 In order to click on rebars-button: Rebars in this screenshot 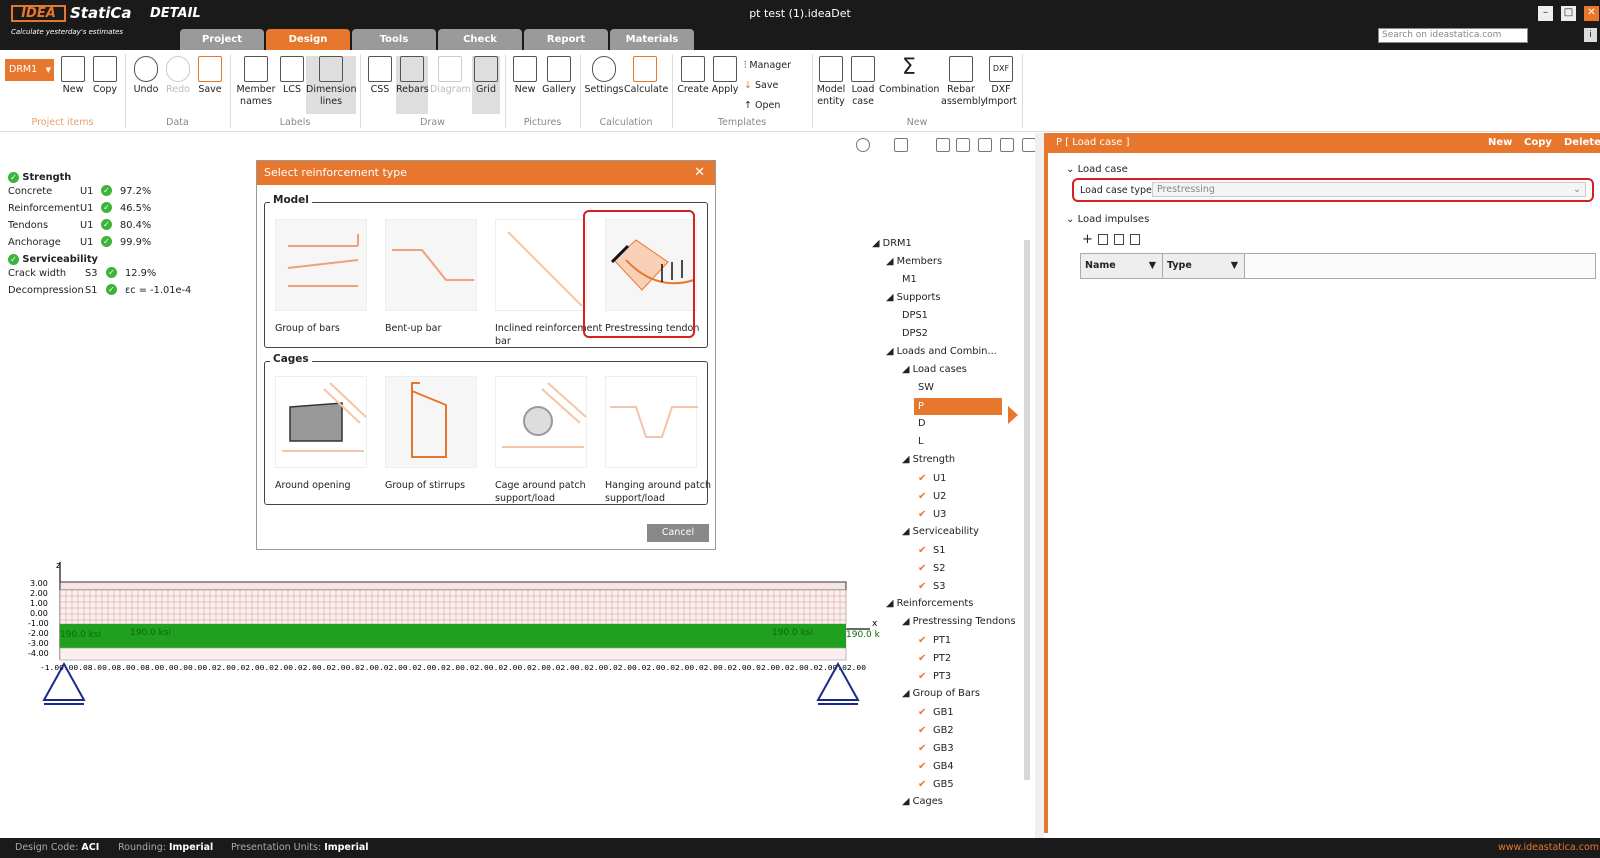, I will do `click(412, 85)`.